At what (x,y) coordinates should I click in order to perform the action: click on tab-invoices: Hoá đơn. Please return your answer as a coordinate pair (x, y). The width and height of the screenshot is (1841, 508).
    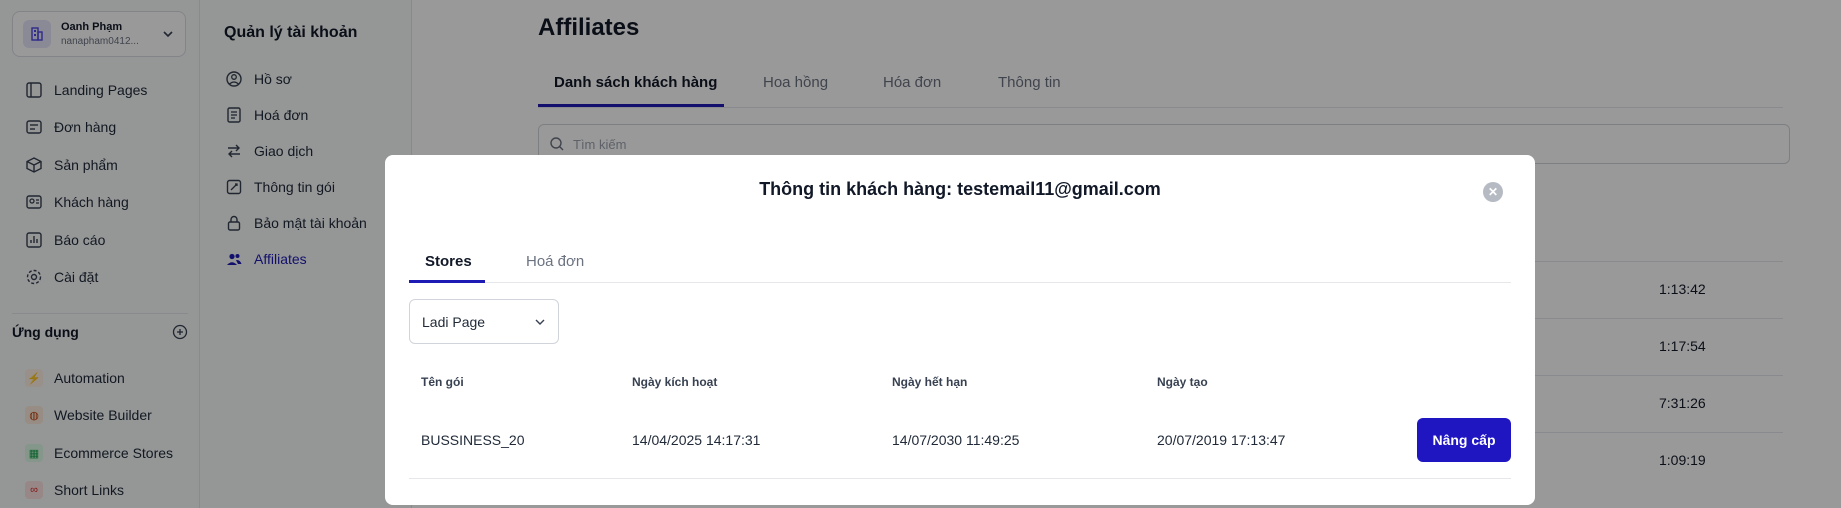
    Looking at the image, I should click on (555, 261).